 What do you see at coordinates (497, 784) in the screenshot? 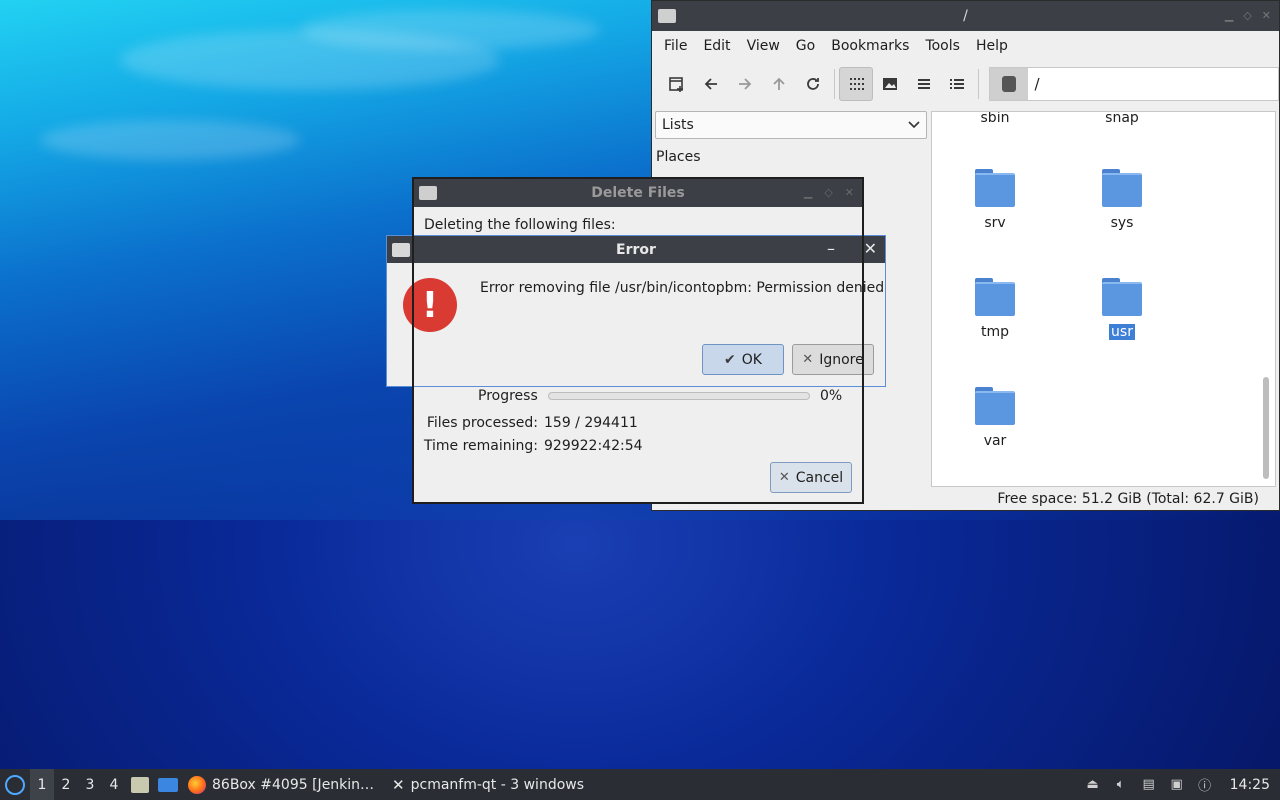
I see `task-pcmanfm-label: pcmanfm-qt - 3 windows` at bounding box center [497, 784].